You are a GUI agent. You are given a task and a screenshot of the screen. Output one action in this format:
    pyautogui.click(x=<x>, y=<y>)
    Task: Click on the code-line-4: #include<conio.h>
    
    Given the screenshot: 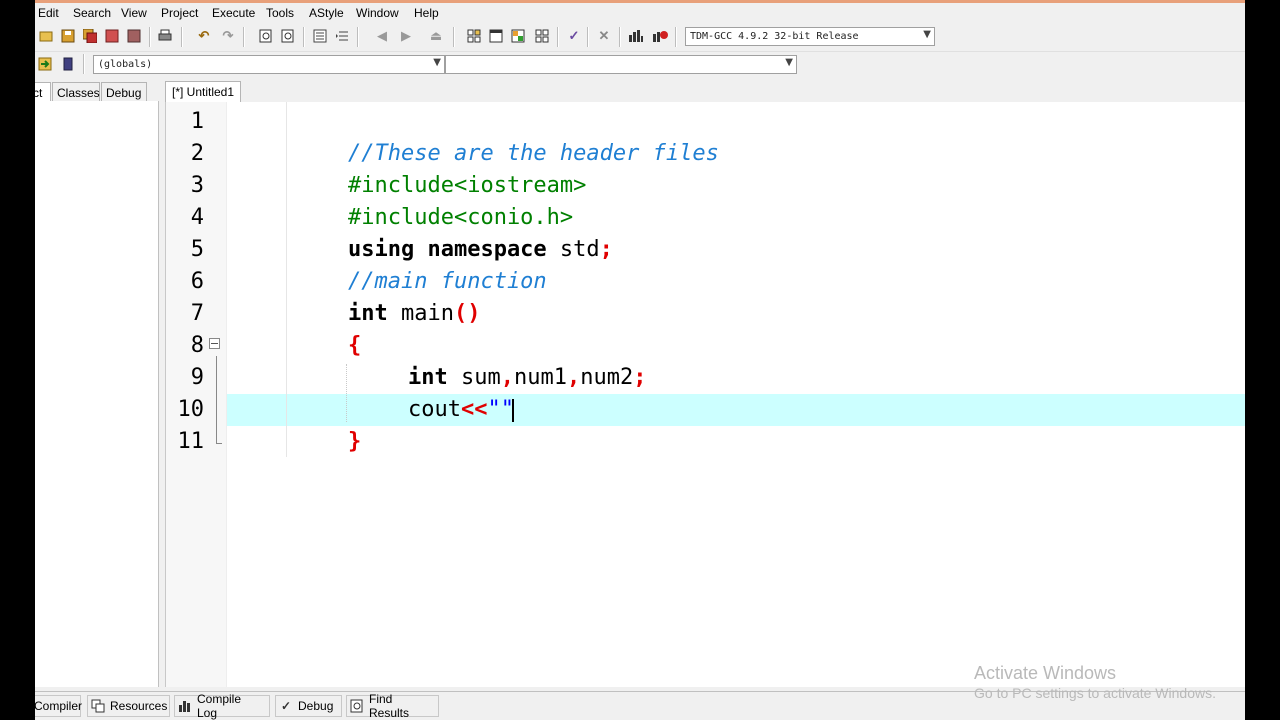 What is the action you would take?
    pyautogui.click(x=460, y=218)
    